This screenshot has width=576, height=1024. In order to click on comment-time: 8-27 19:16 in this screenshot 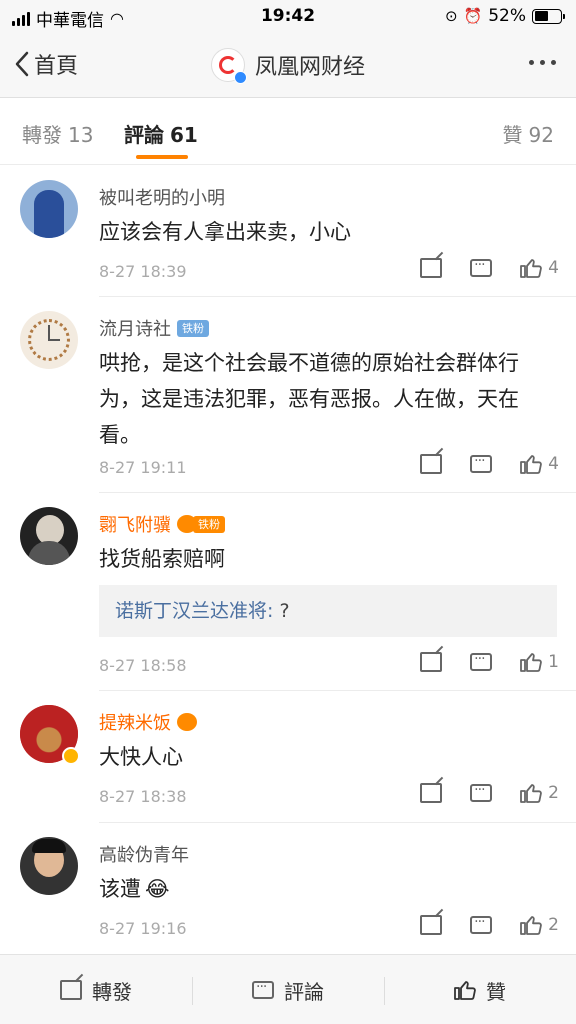, I will do `click(143, 928)`.